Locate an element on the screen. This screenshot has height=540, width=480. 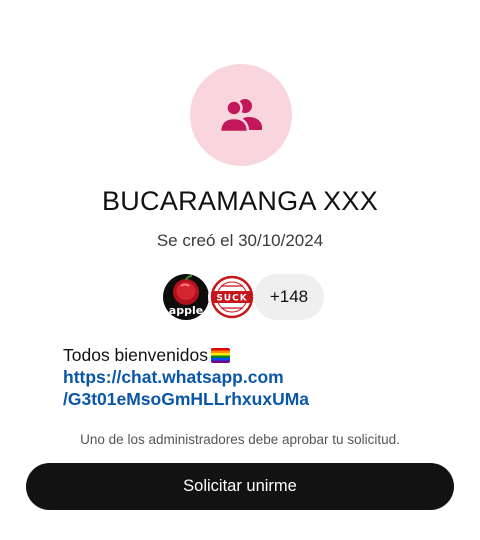
group-title: BUCARAMANGA XXX is located at coordinates (240, 201).